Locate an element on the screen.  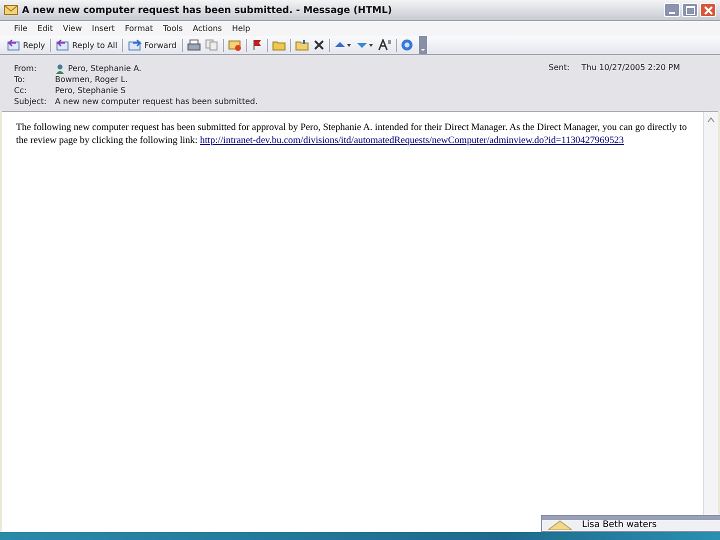
toolbar-options-icon is located at coordinates (422, 45).